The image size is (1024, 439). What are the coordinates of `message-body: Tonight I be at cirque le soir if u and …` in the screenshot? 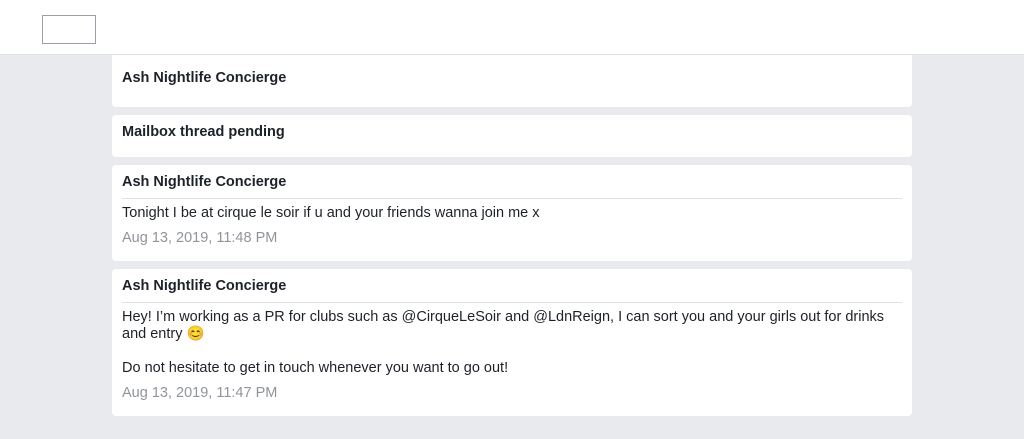 It's located at (331, 213).